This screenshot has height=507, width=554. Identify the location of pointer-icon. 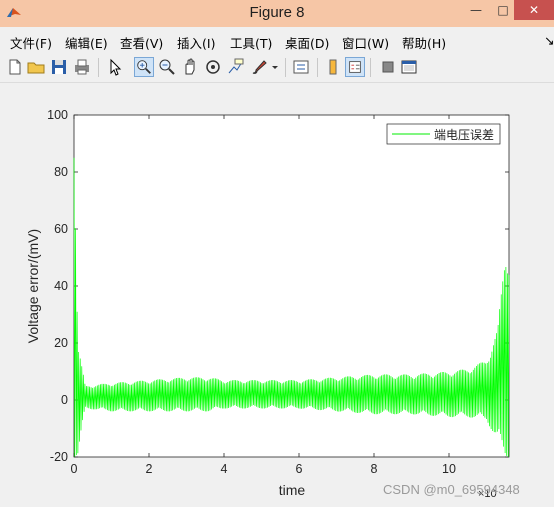
(115, 67).